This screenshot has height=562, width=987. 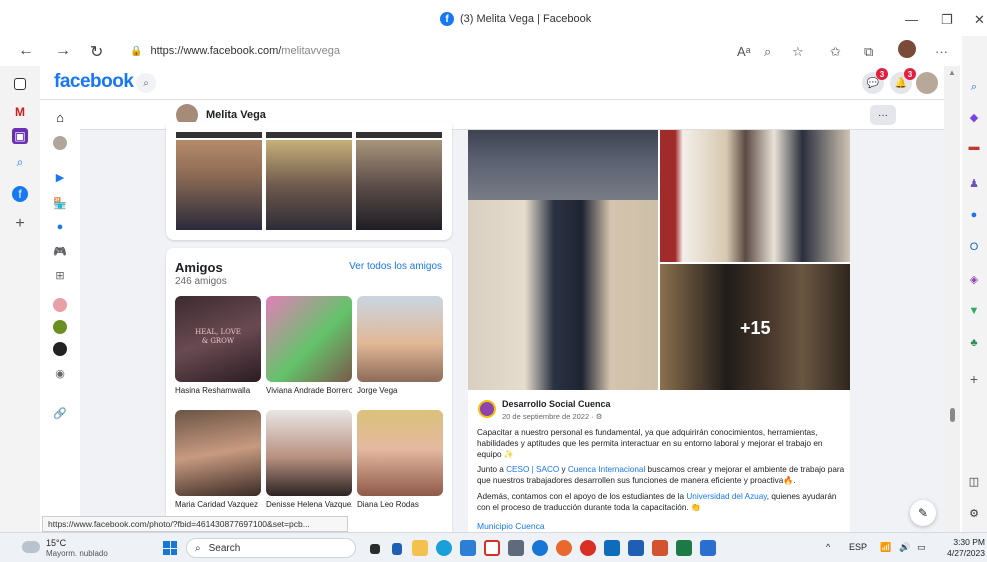 I want to click on marketplace-icon: 🏪, so click(x=60, y=203).